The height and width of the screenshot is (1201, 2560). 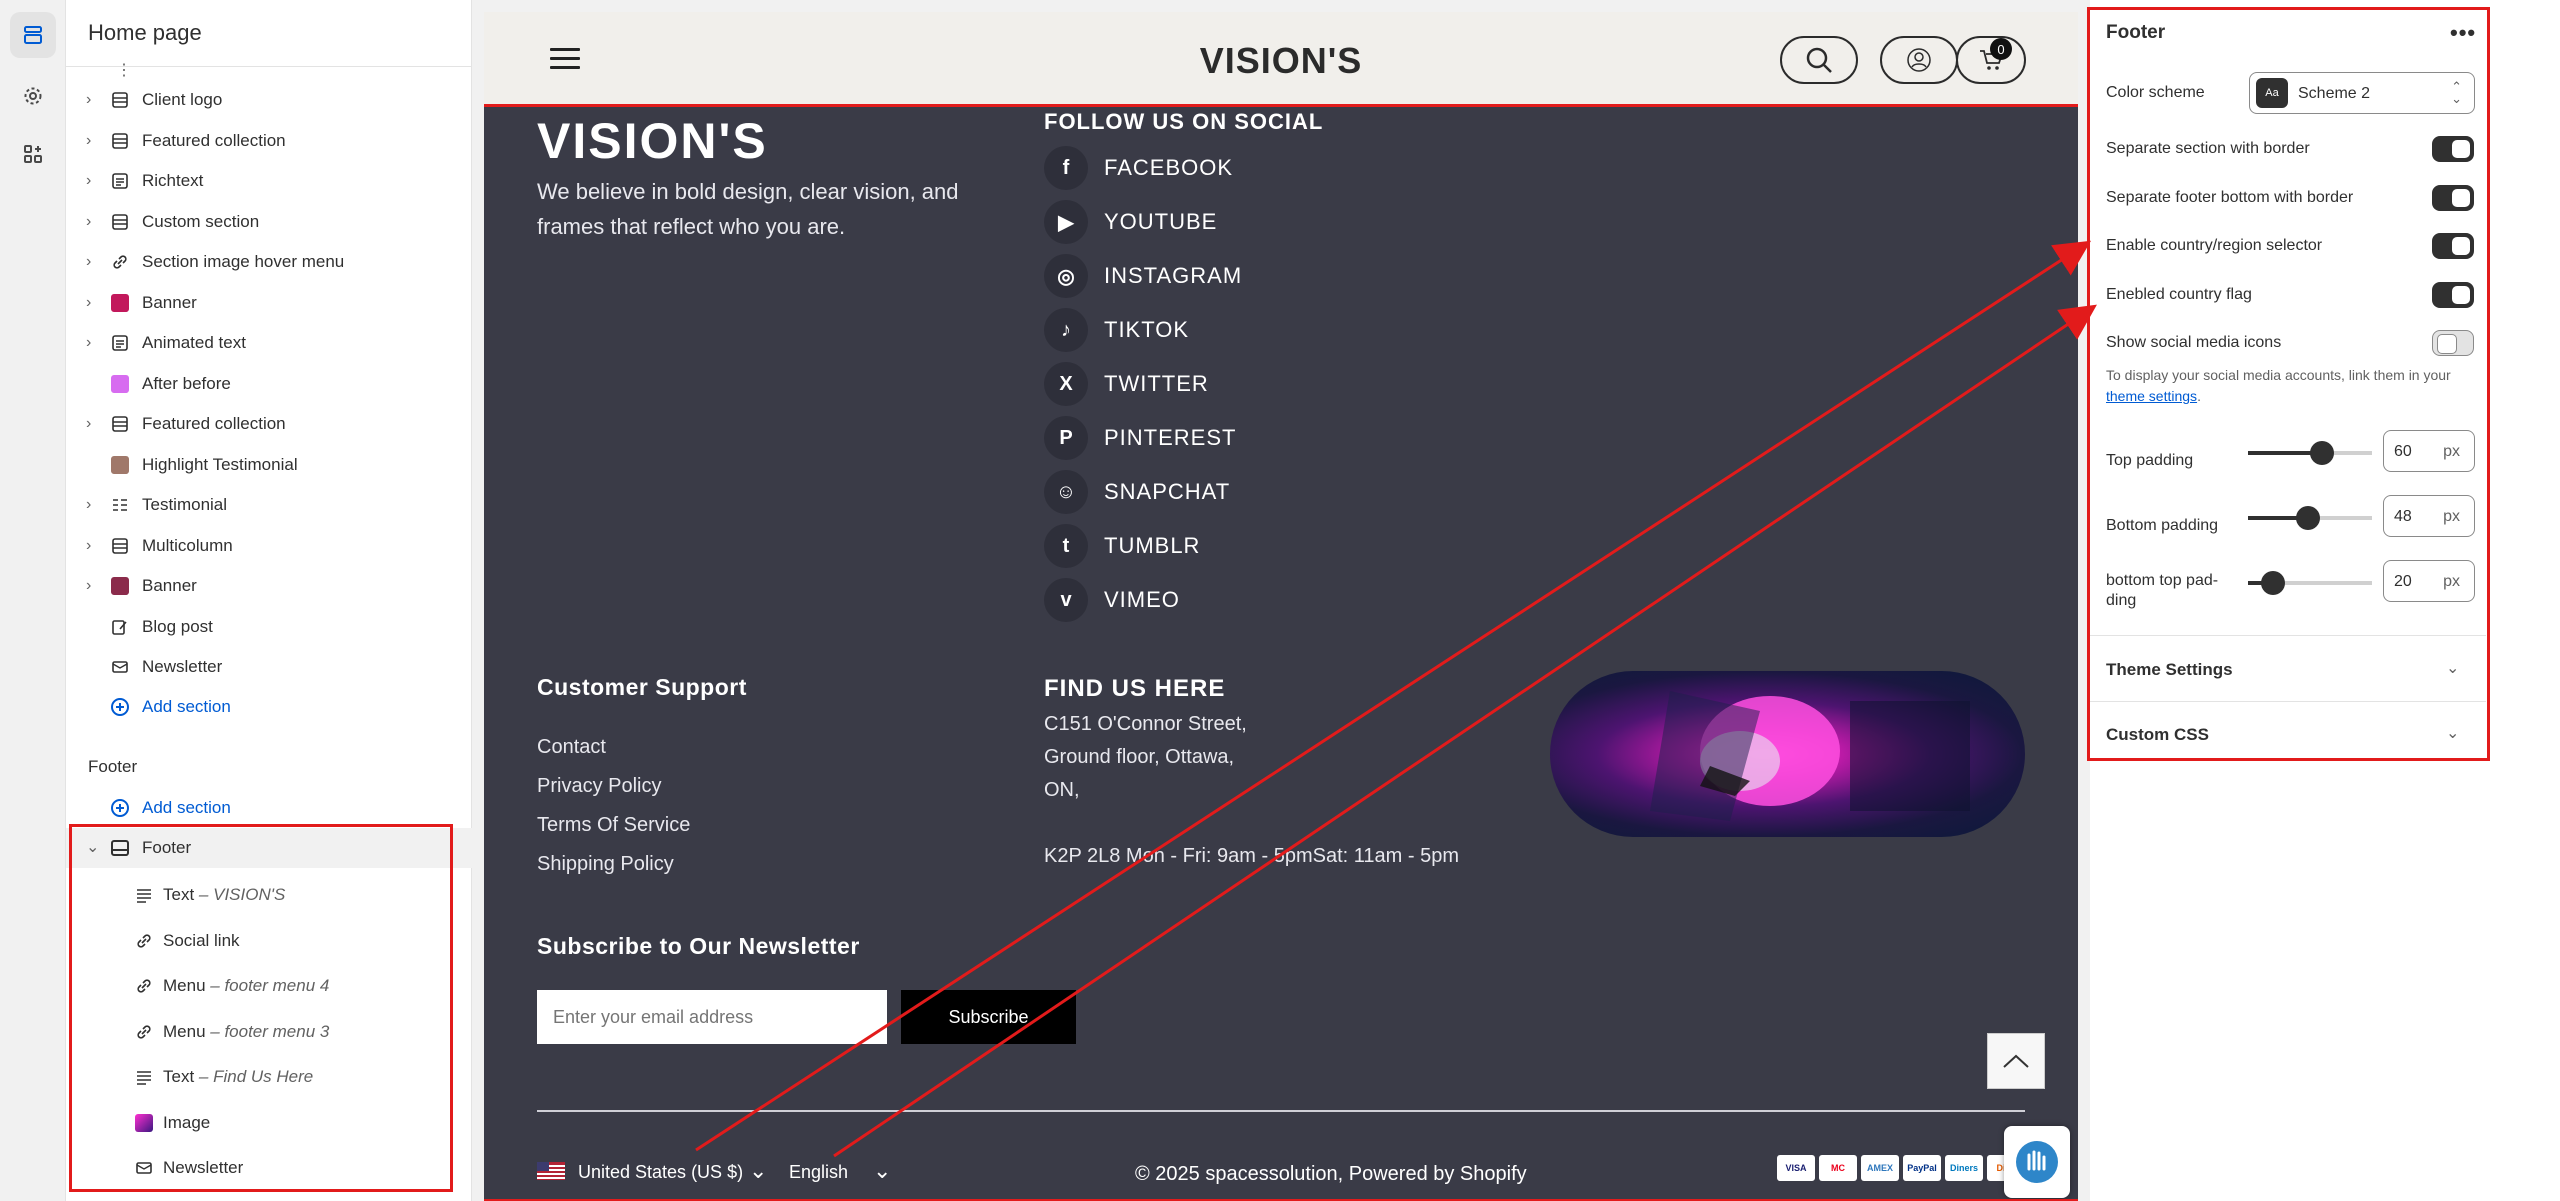 What do you see at coordinates (187, 545) in the screenshot?
I see `sidebar-item-label: Multicolumn` at bounding box center [187, 545].